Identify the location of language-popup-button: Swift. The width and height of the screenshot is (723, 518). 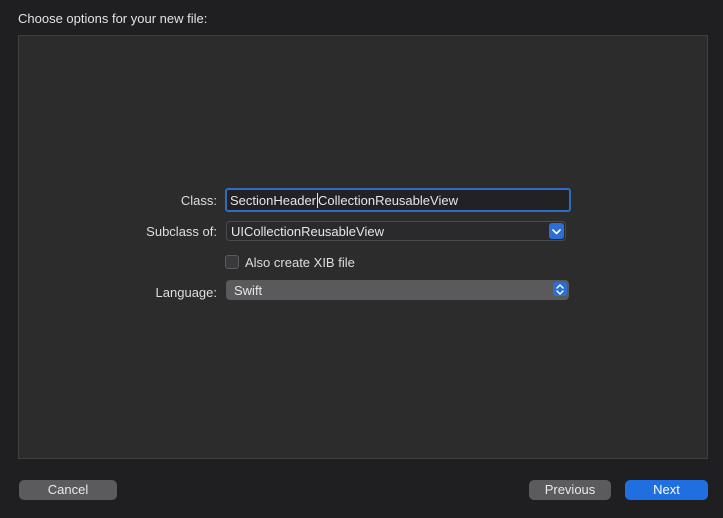
(397, 290).